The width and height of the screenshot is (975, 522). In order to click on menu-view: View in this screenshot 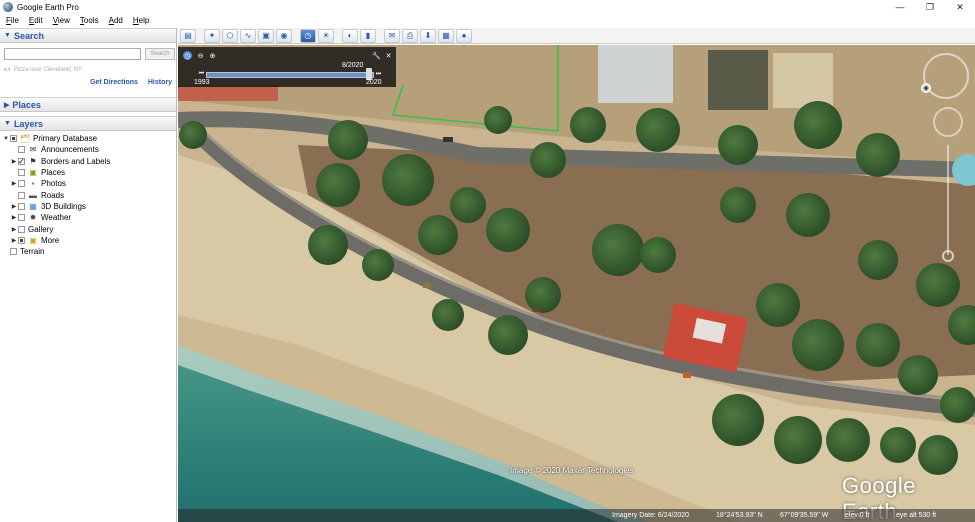, I will do `click(60, 20)`.